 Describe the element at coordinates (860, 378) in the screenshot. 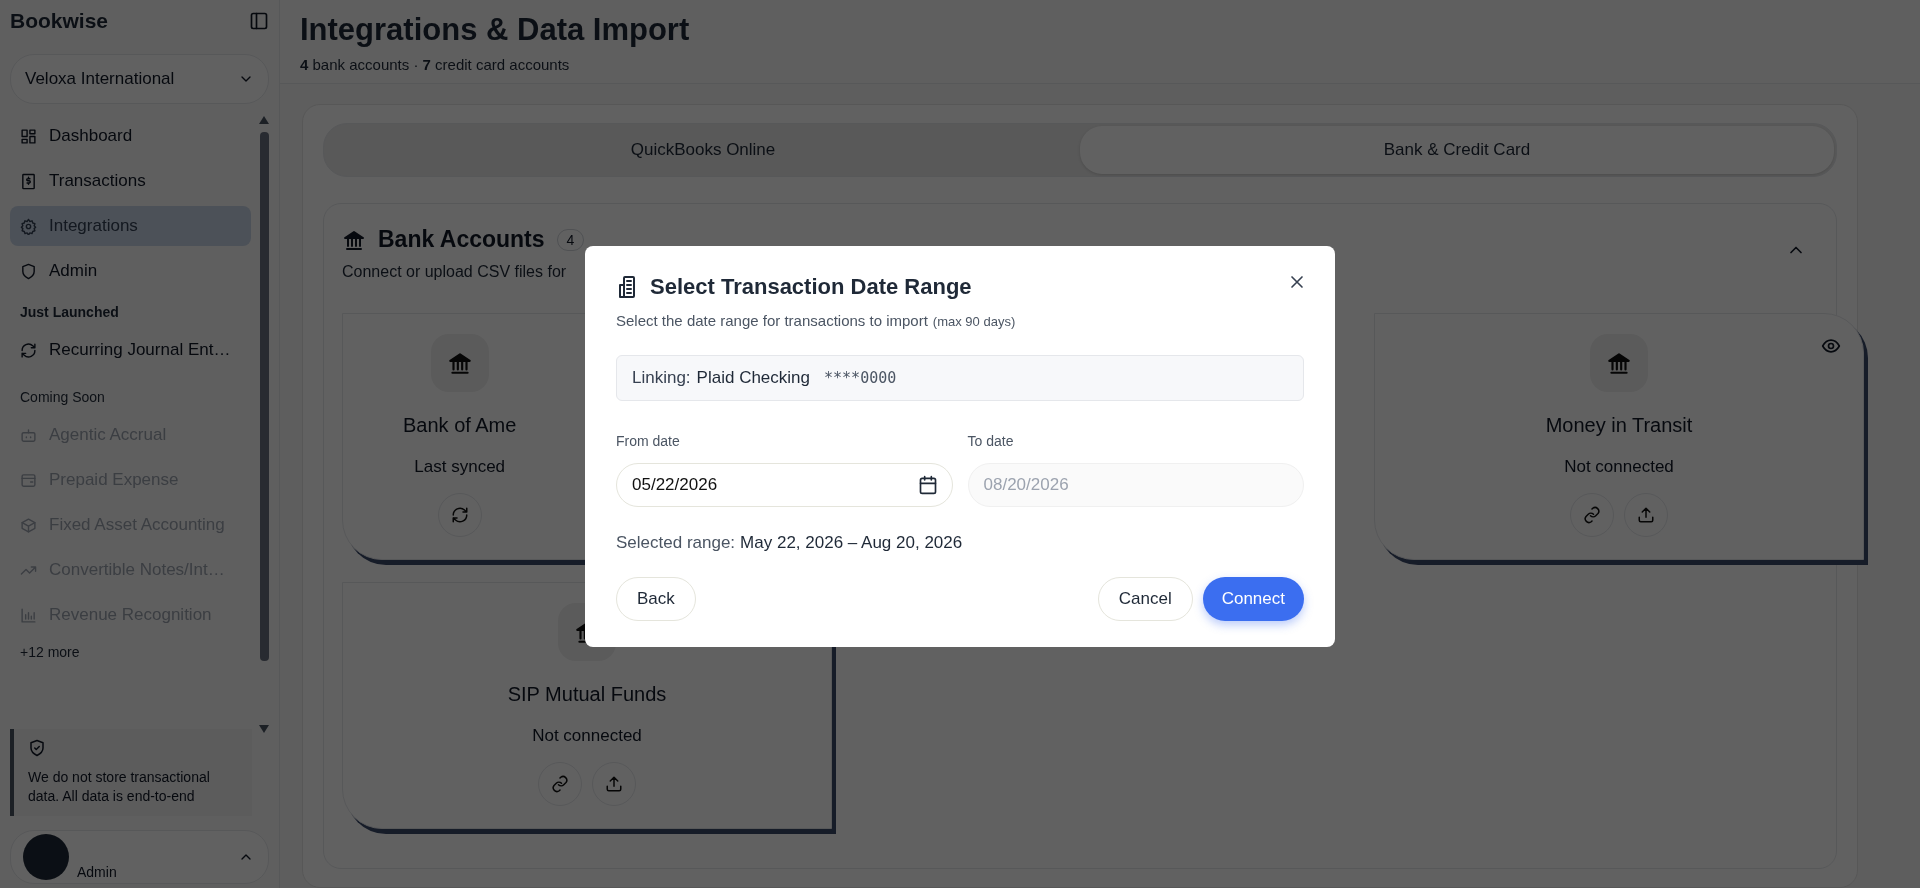

I see `account-mask: ****0000` at that location.